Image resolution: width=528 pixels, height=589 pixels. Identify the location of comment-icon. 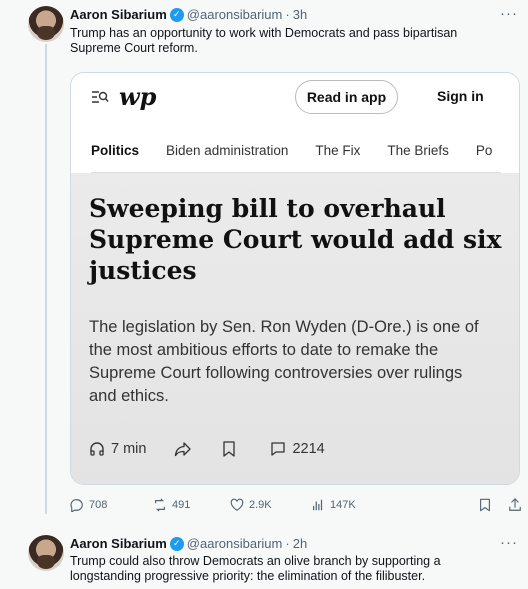
(278, 449).